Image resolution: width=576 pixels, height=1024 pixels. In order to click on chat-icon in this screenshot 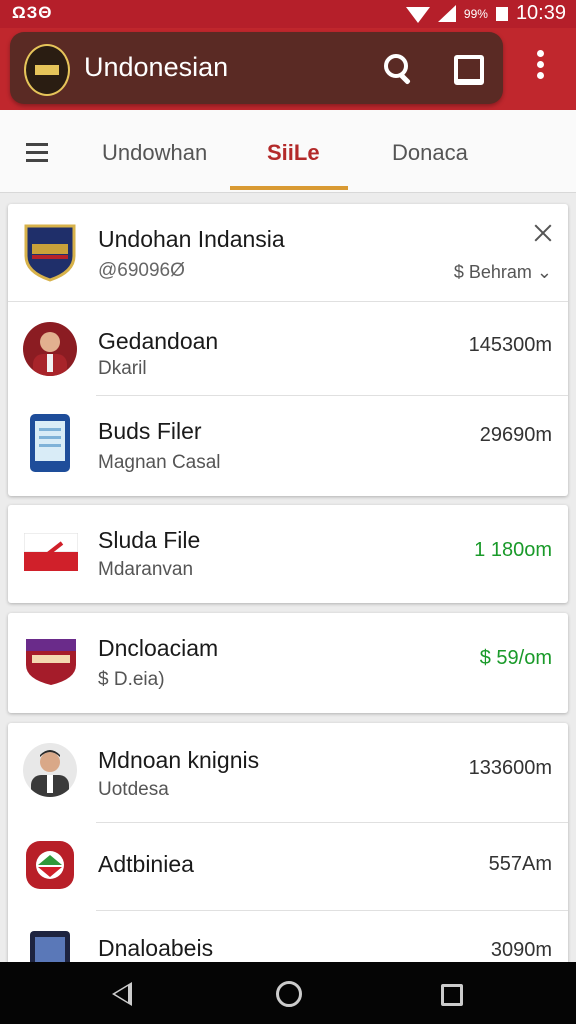, I will do `click(468, 68)`.